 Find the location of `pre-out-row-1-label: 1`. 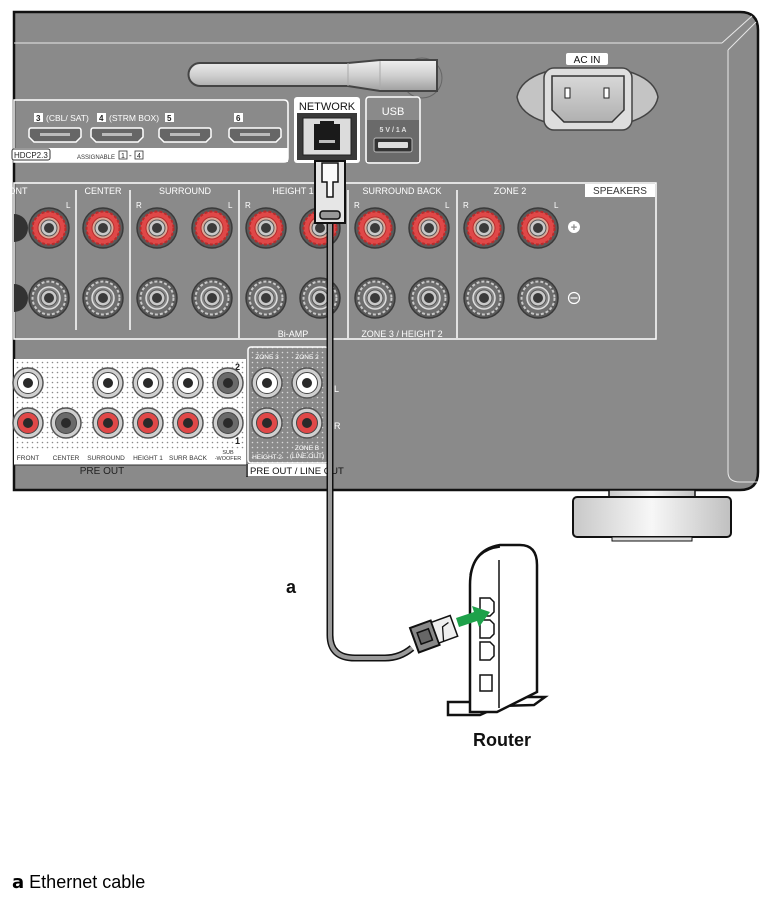

pre-out-row-1-label: 1 is located at coordinates (237, 441).